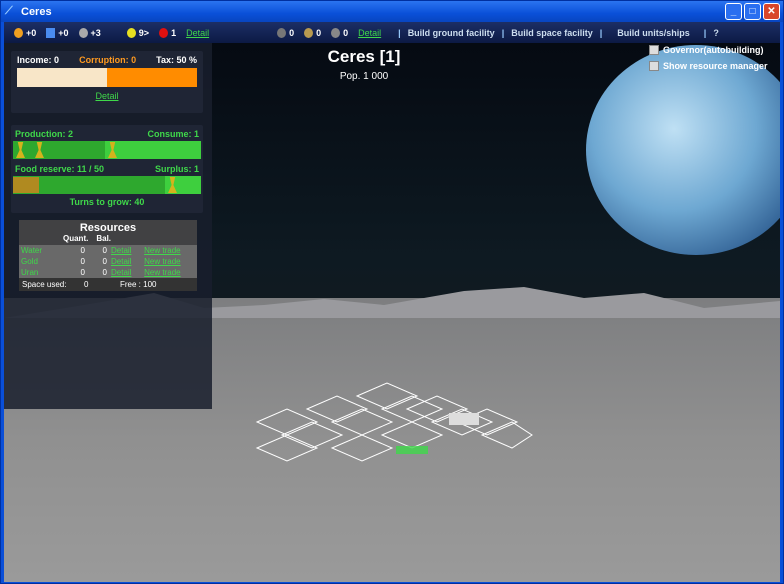 The image size is (784, 584). What do you see at coordinates (392, 11) in the screenshot?
I see `title-bar: ⟋ Ceres _ □ ✕` at bounding box center [392, 11].